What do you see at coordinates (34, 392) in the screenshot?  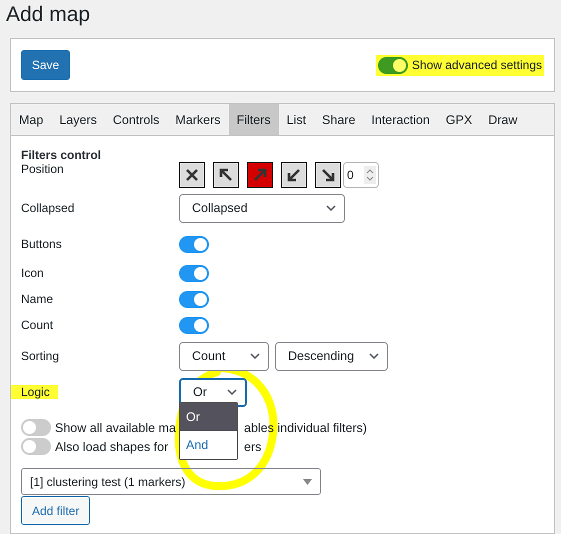 I see `field-label: Logic` at bounding box center [34, 392].